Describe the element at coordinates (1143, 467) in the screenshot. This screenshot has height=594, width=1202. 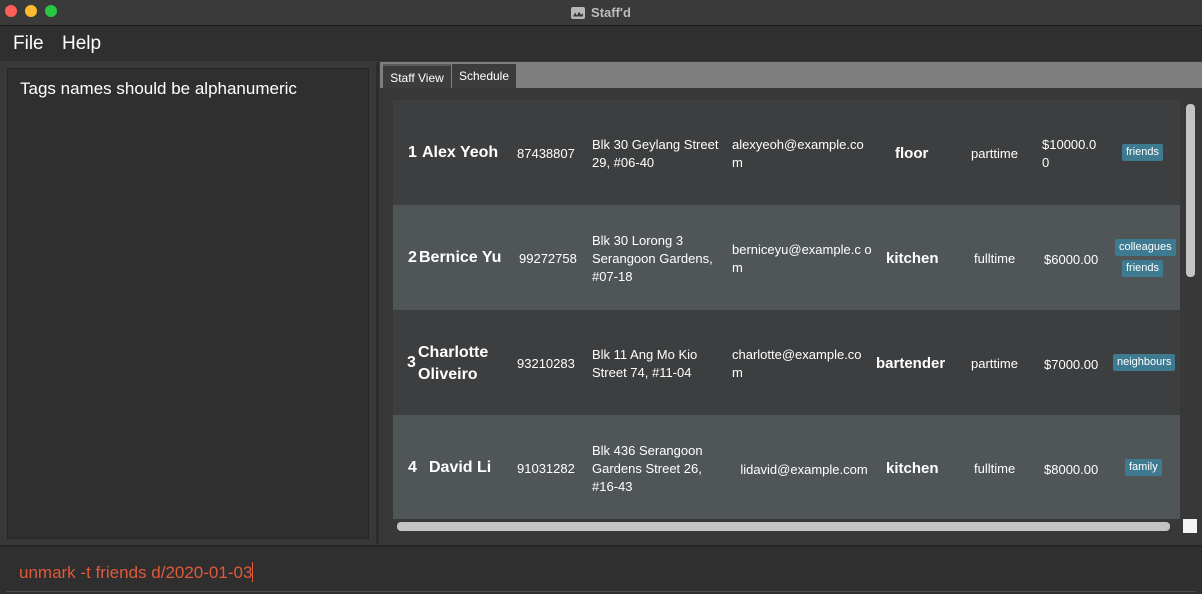
I see `tag-badge: family` at that location.